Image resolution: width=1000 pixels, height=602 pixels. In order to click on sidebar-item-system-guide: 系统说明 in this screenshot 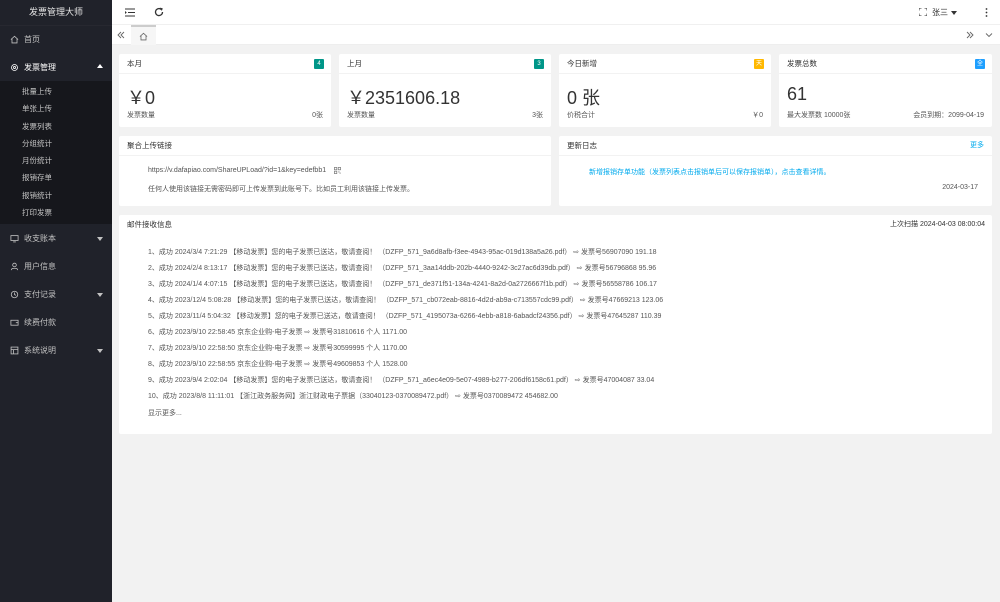, I will do `click(56, 350)`.